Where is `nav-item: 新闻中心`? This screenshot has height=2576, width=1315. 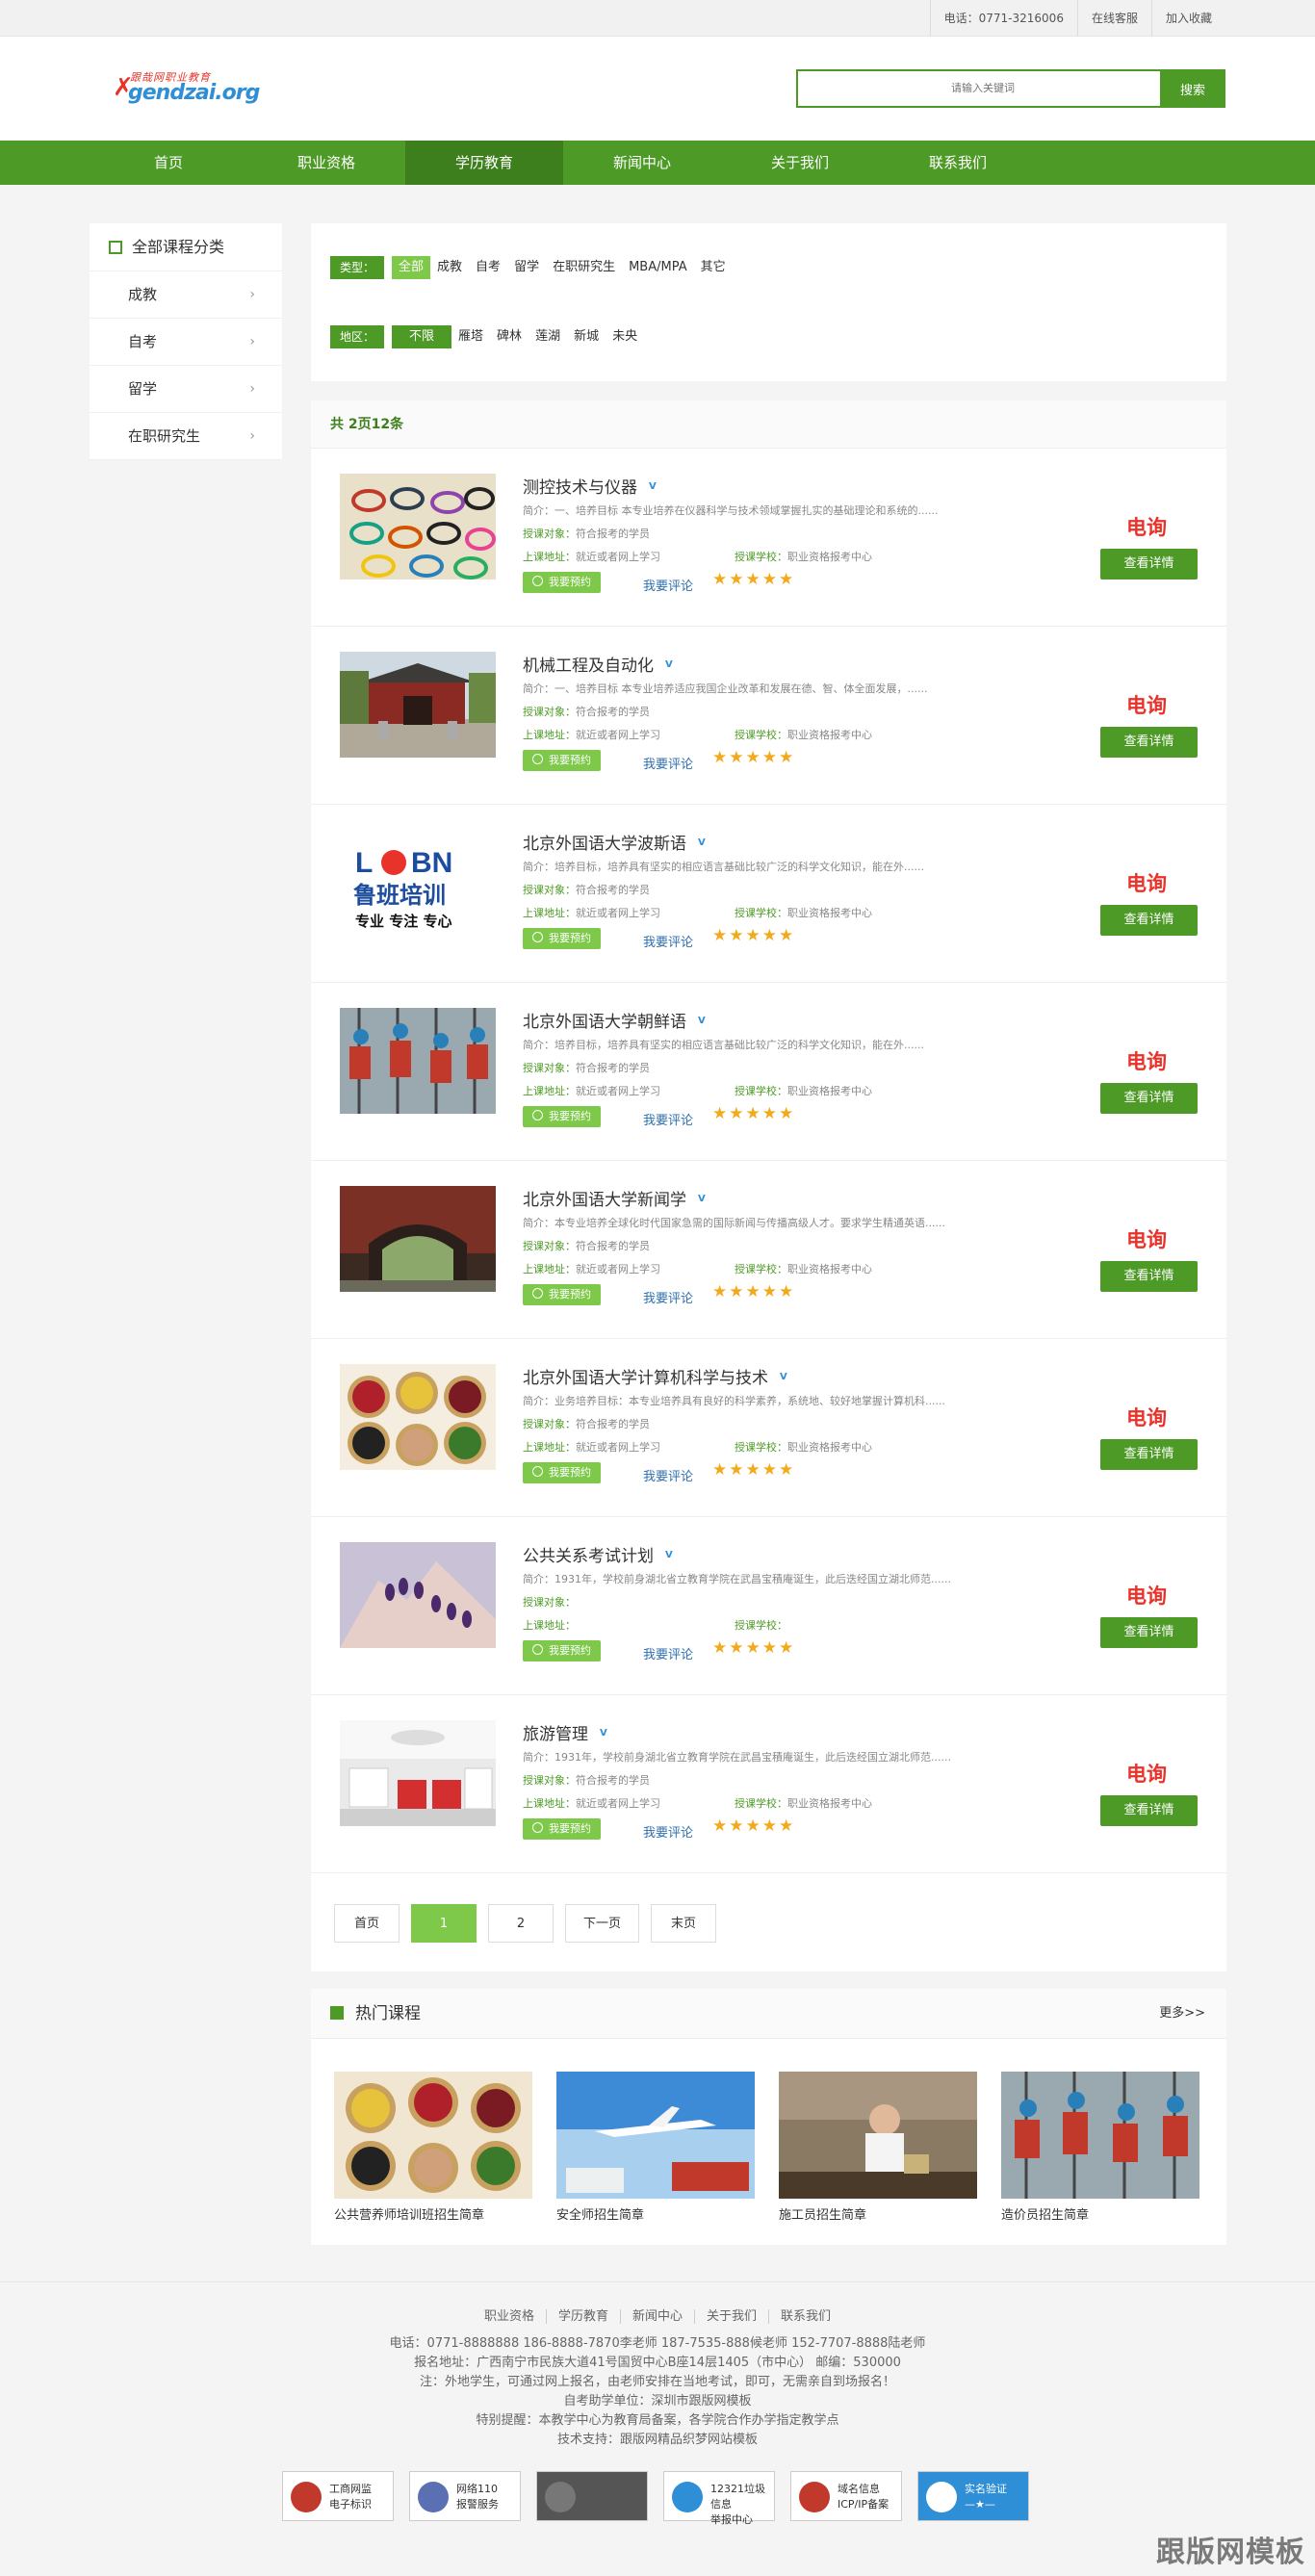 nav-item: 新闻中心 is located at coordinates (642, 163).